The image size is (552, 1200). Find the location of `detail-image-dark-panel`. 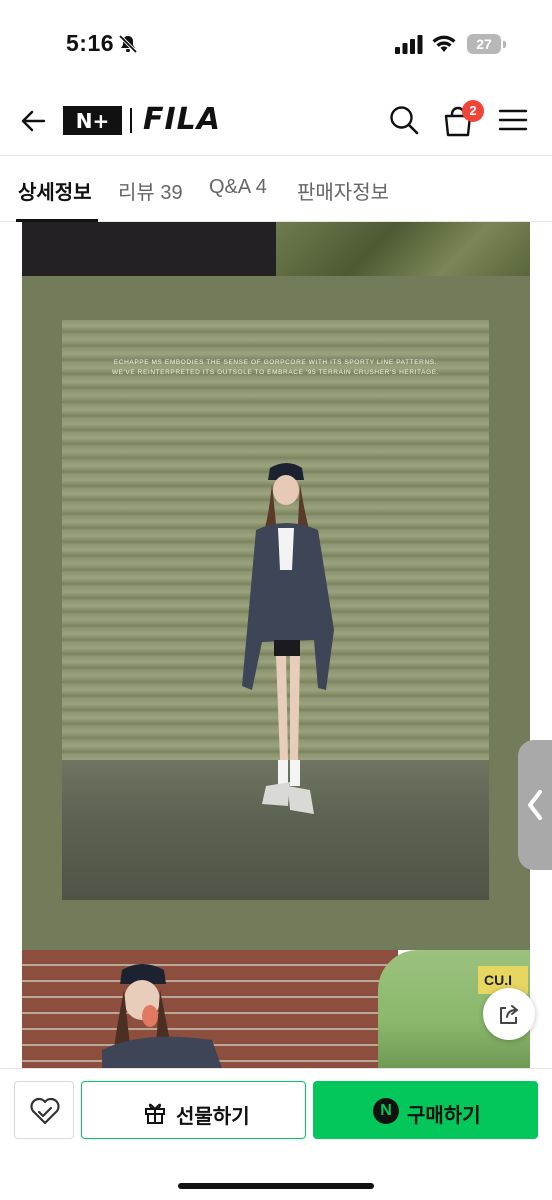

detail-image-dark-panel is located at coordinates (149, 249).